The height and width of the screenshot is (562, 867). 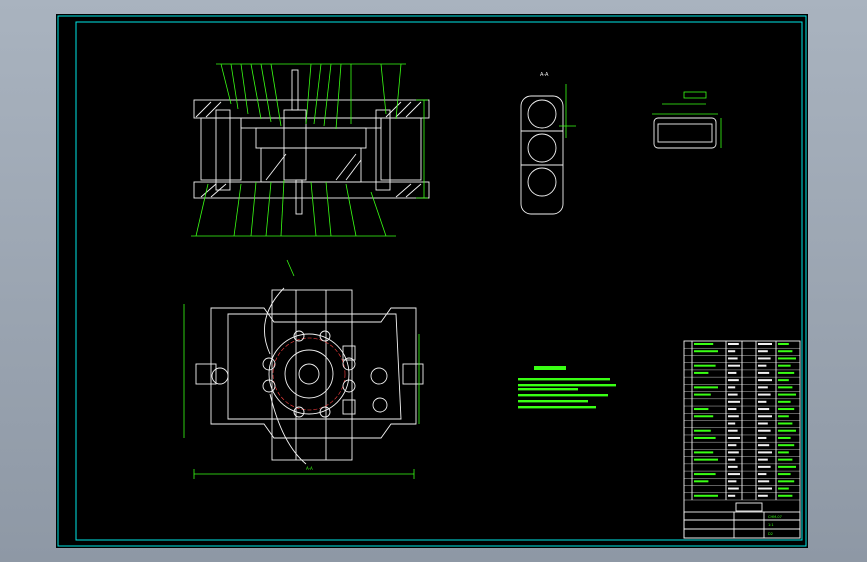 I want to click on part-detail-view, so click(x=687, y=120).